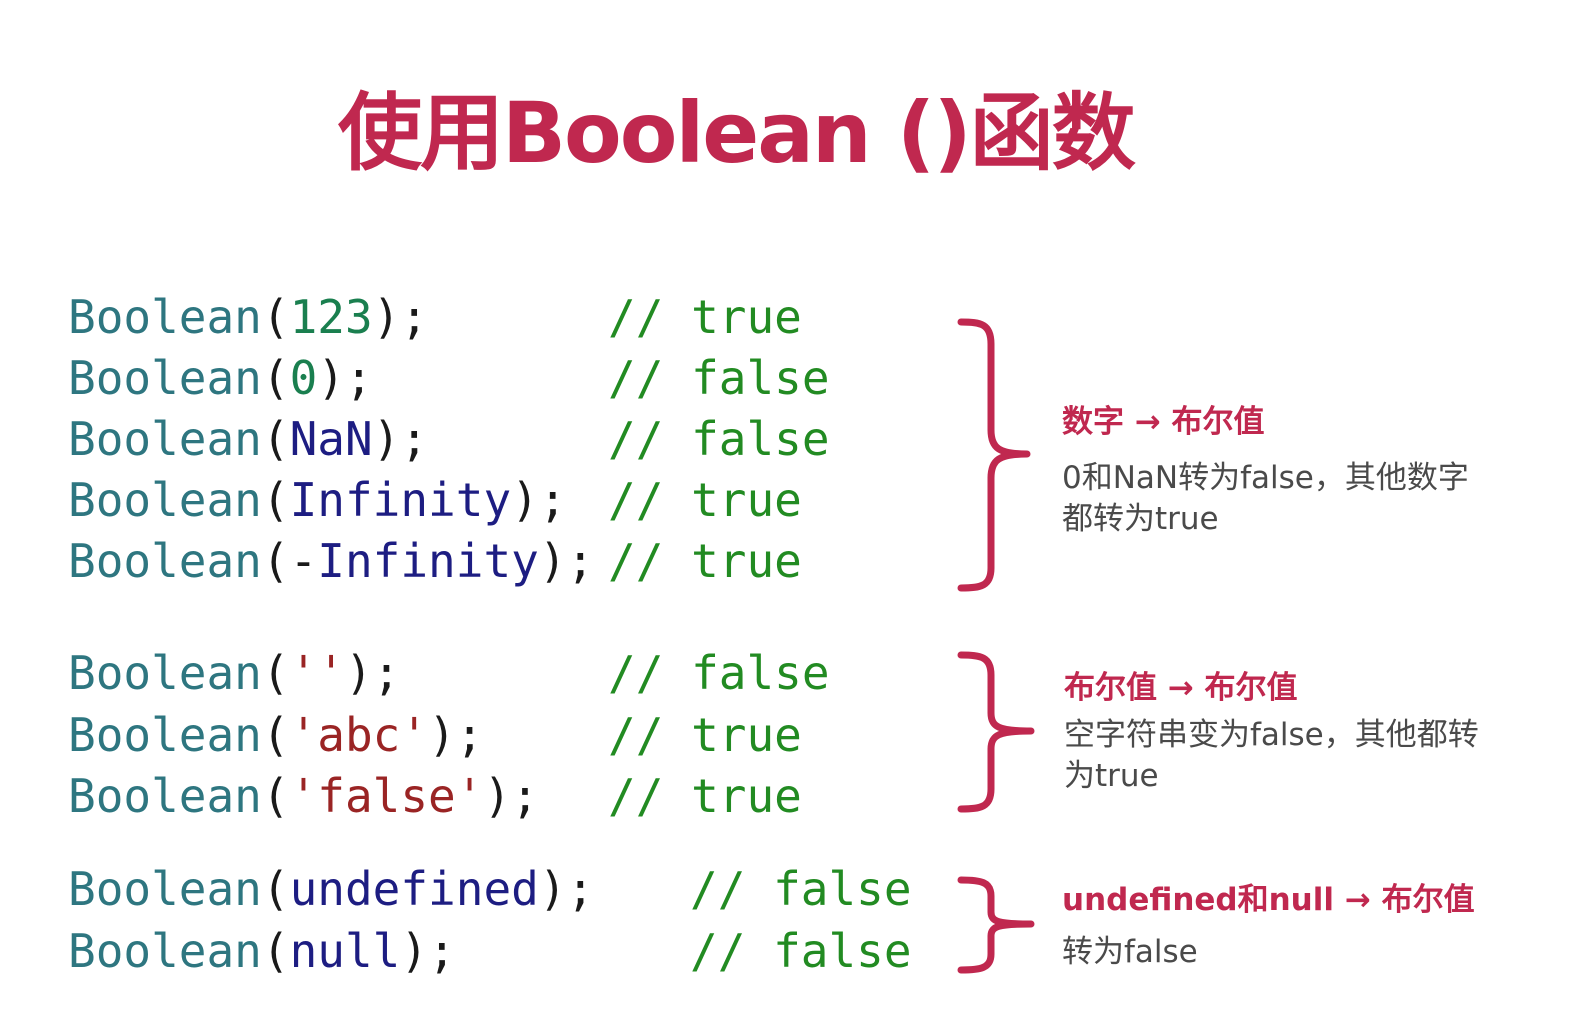 Image resolution: width=1584 pixels, height=1014 pixels. I want to click on code-line-boolean-empty-string: Boolean('');, so click(234, 673).